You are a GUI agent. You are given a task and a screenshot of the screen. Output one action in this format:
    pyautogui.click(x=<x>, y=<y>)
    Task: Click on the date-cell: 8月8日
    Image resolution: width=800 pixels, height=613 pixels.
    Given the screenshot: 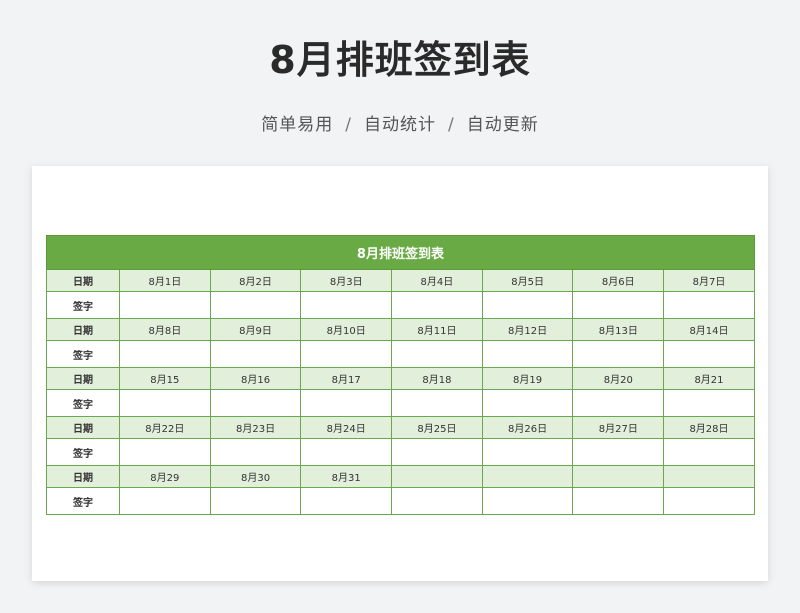 What is the action you would take?
    pyautogui.click(x=165, y=329)
    